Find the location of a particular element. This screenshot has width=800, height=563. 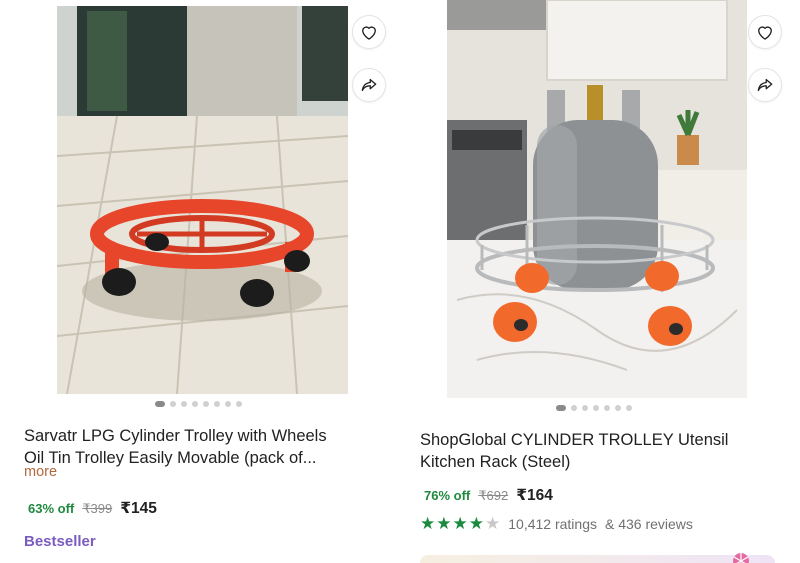

price-row: 76% off ₹692 ₹164 is located at coordinates (488, 495).